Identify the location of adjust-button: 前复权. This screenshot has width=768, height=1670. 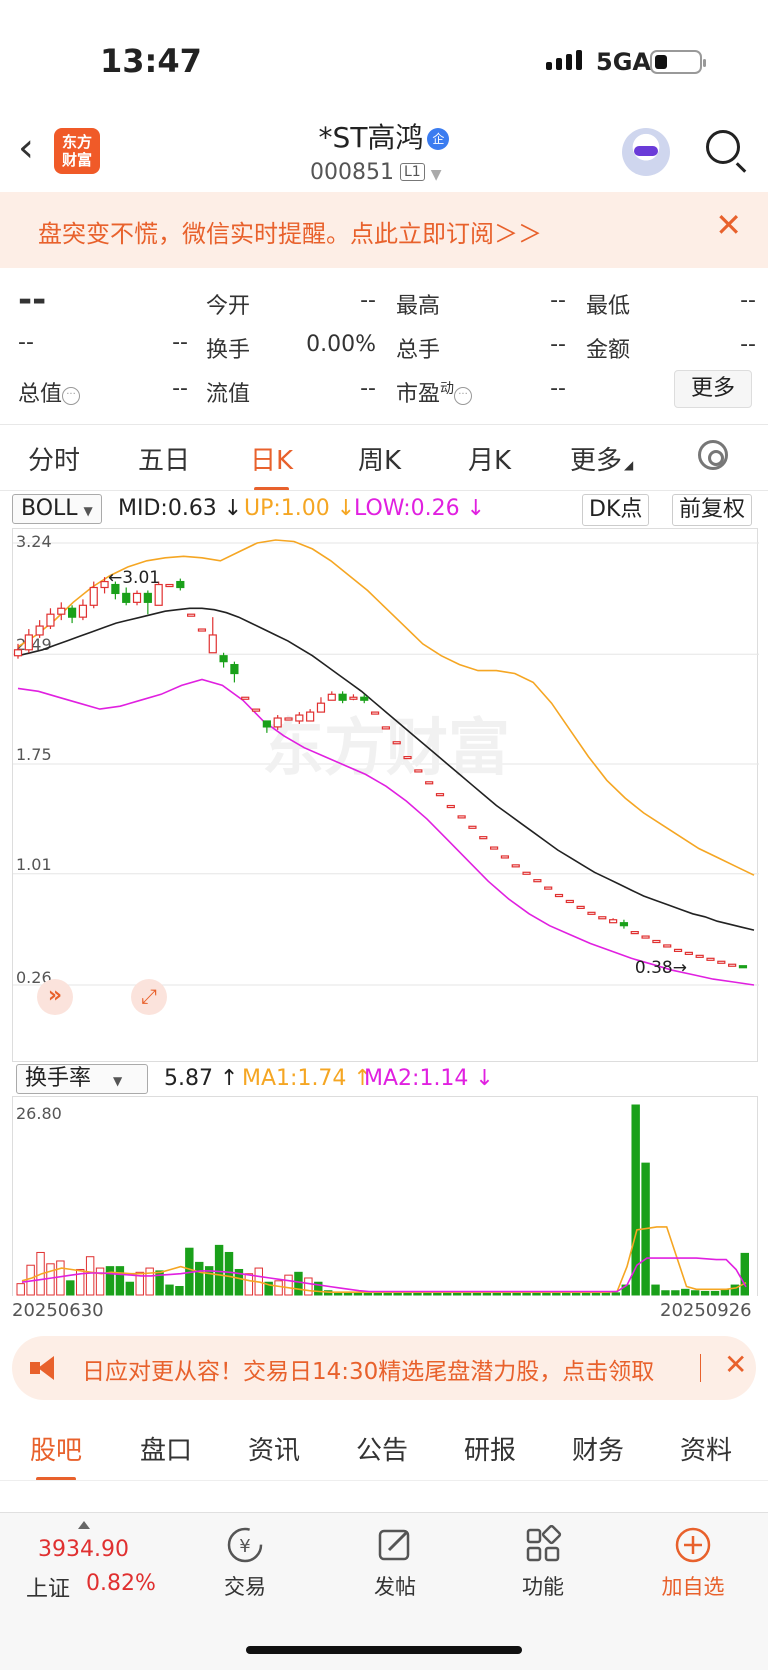
(712, 510).